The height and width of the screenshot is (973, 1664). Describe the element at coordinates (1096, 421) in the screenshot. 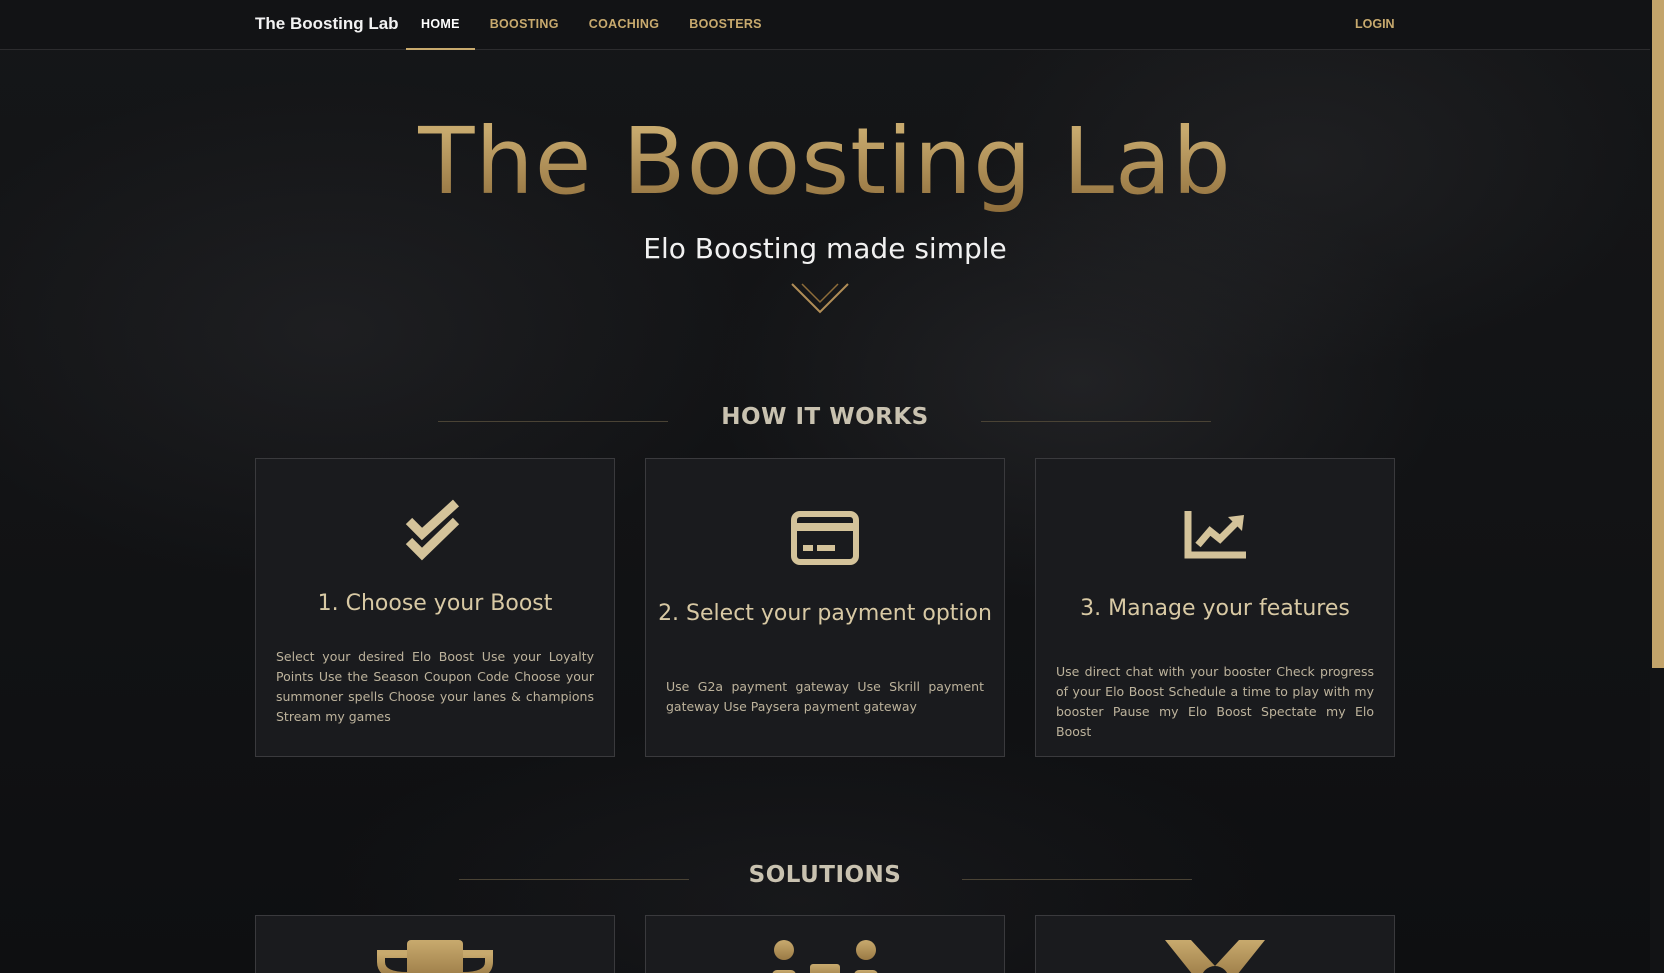

I see `how-it-works-right-rule` at that location.